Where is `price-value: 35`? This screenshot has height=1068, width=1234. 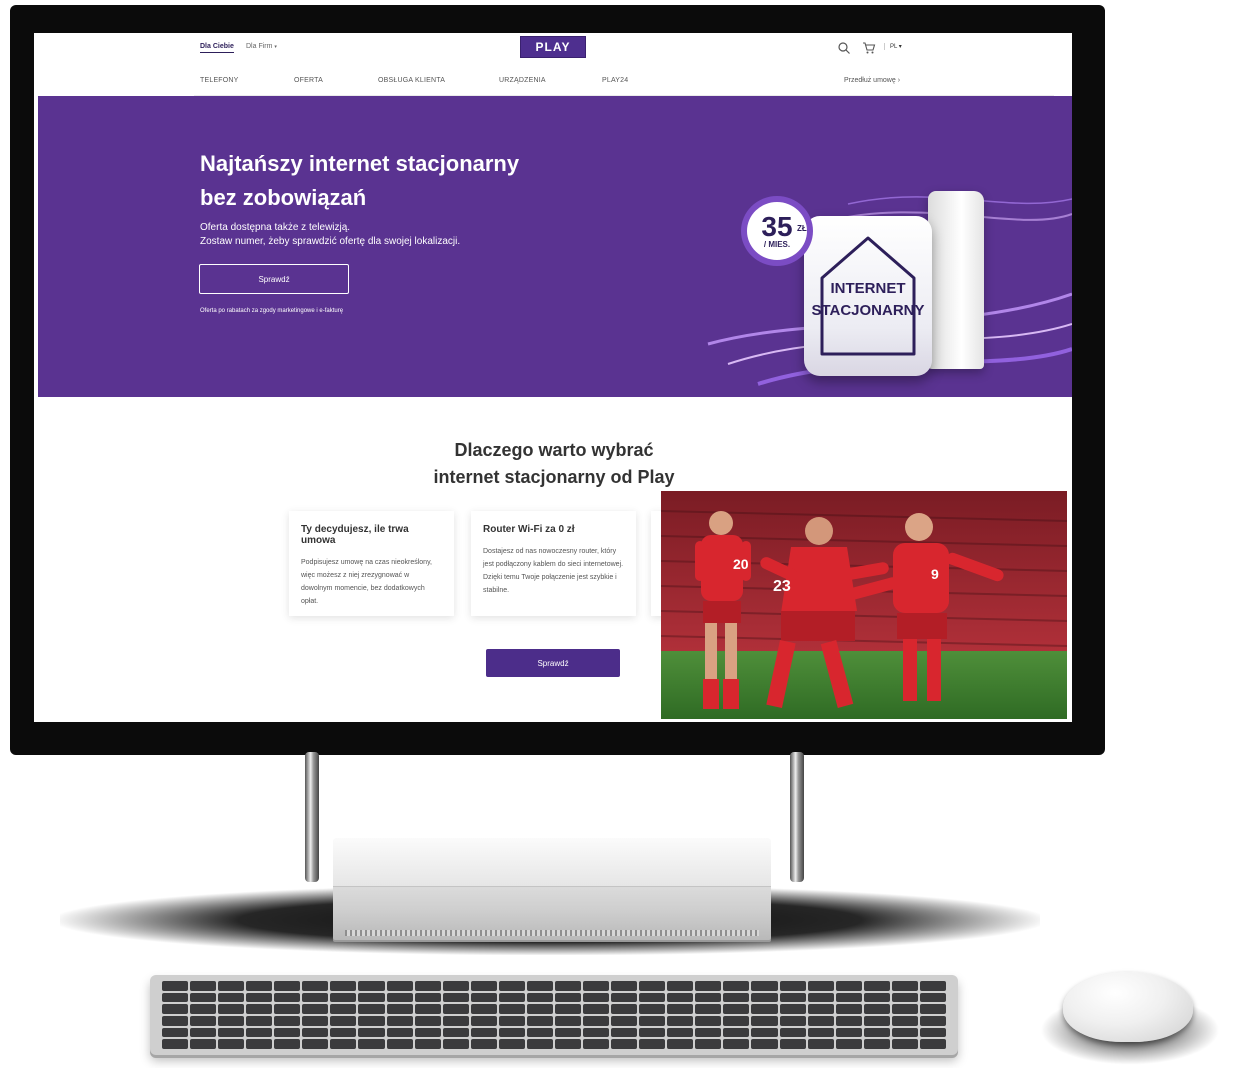
price-value: 35 is located at coordinates (777, 226).